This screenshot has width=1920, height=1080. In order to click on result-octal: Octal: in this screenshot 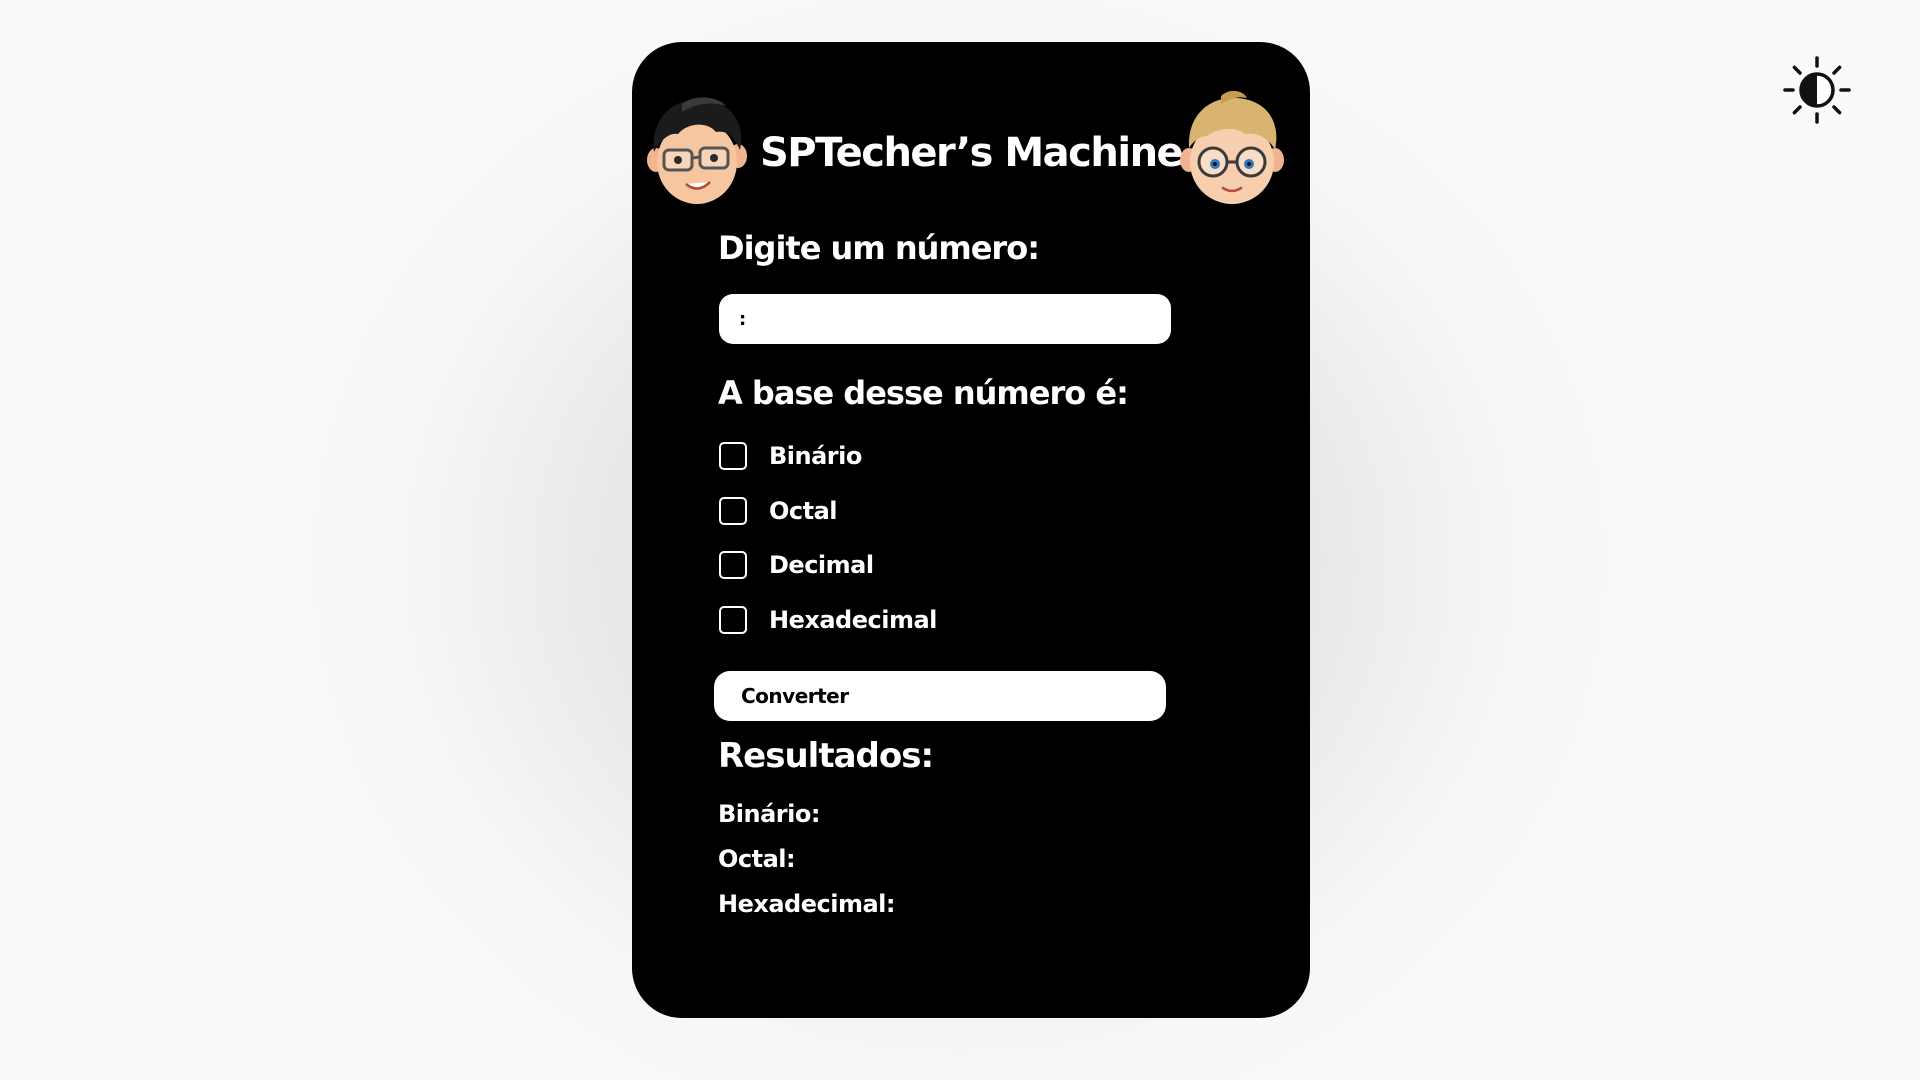, I will do `click(757, 859)`.